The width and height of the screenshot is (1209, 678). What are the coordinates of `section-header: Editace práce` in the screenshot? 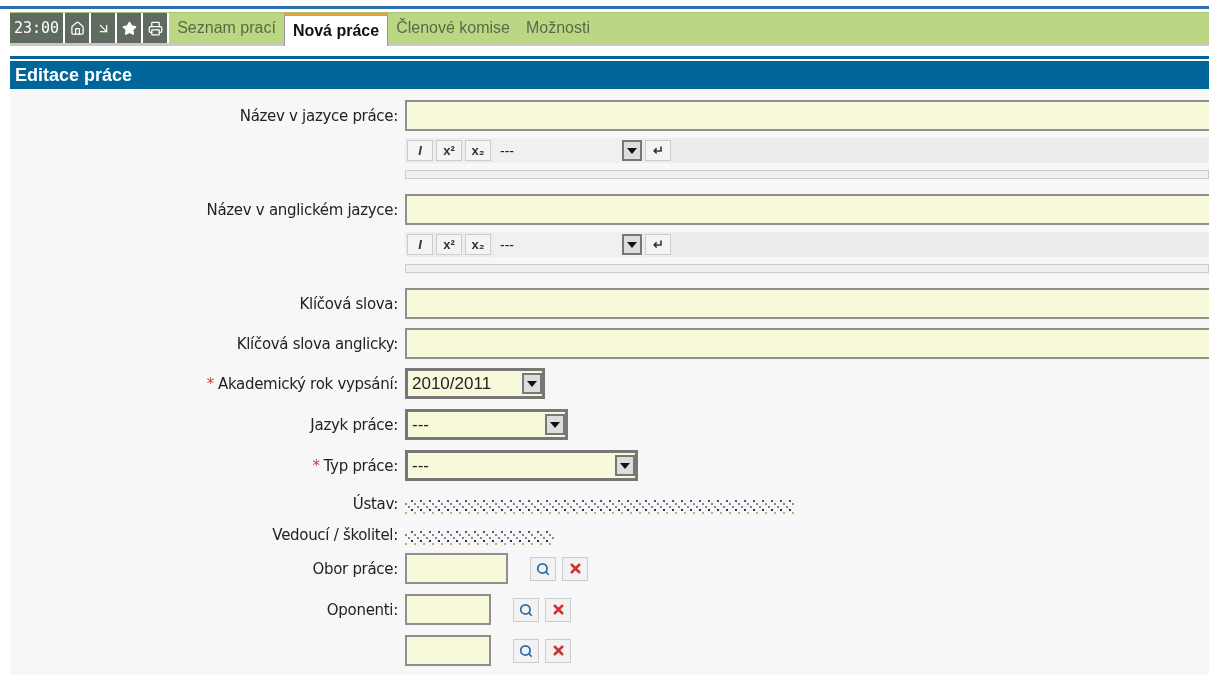 It's located at (609, 75).